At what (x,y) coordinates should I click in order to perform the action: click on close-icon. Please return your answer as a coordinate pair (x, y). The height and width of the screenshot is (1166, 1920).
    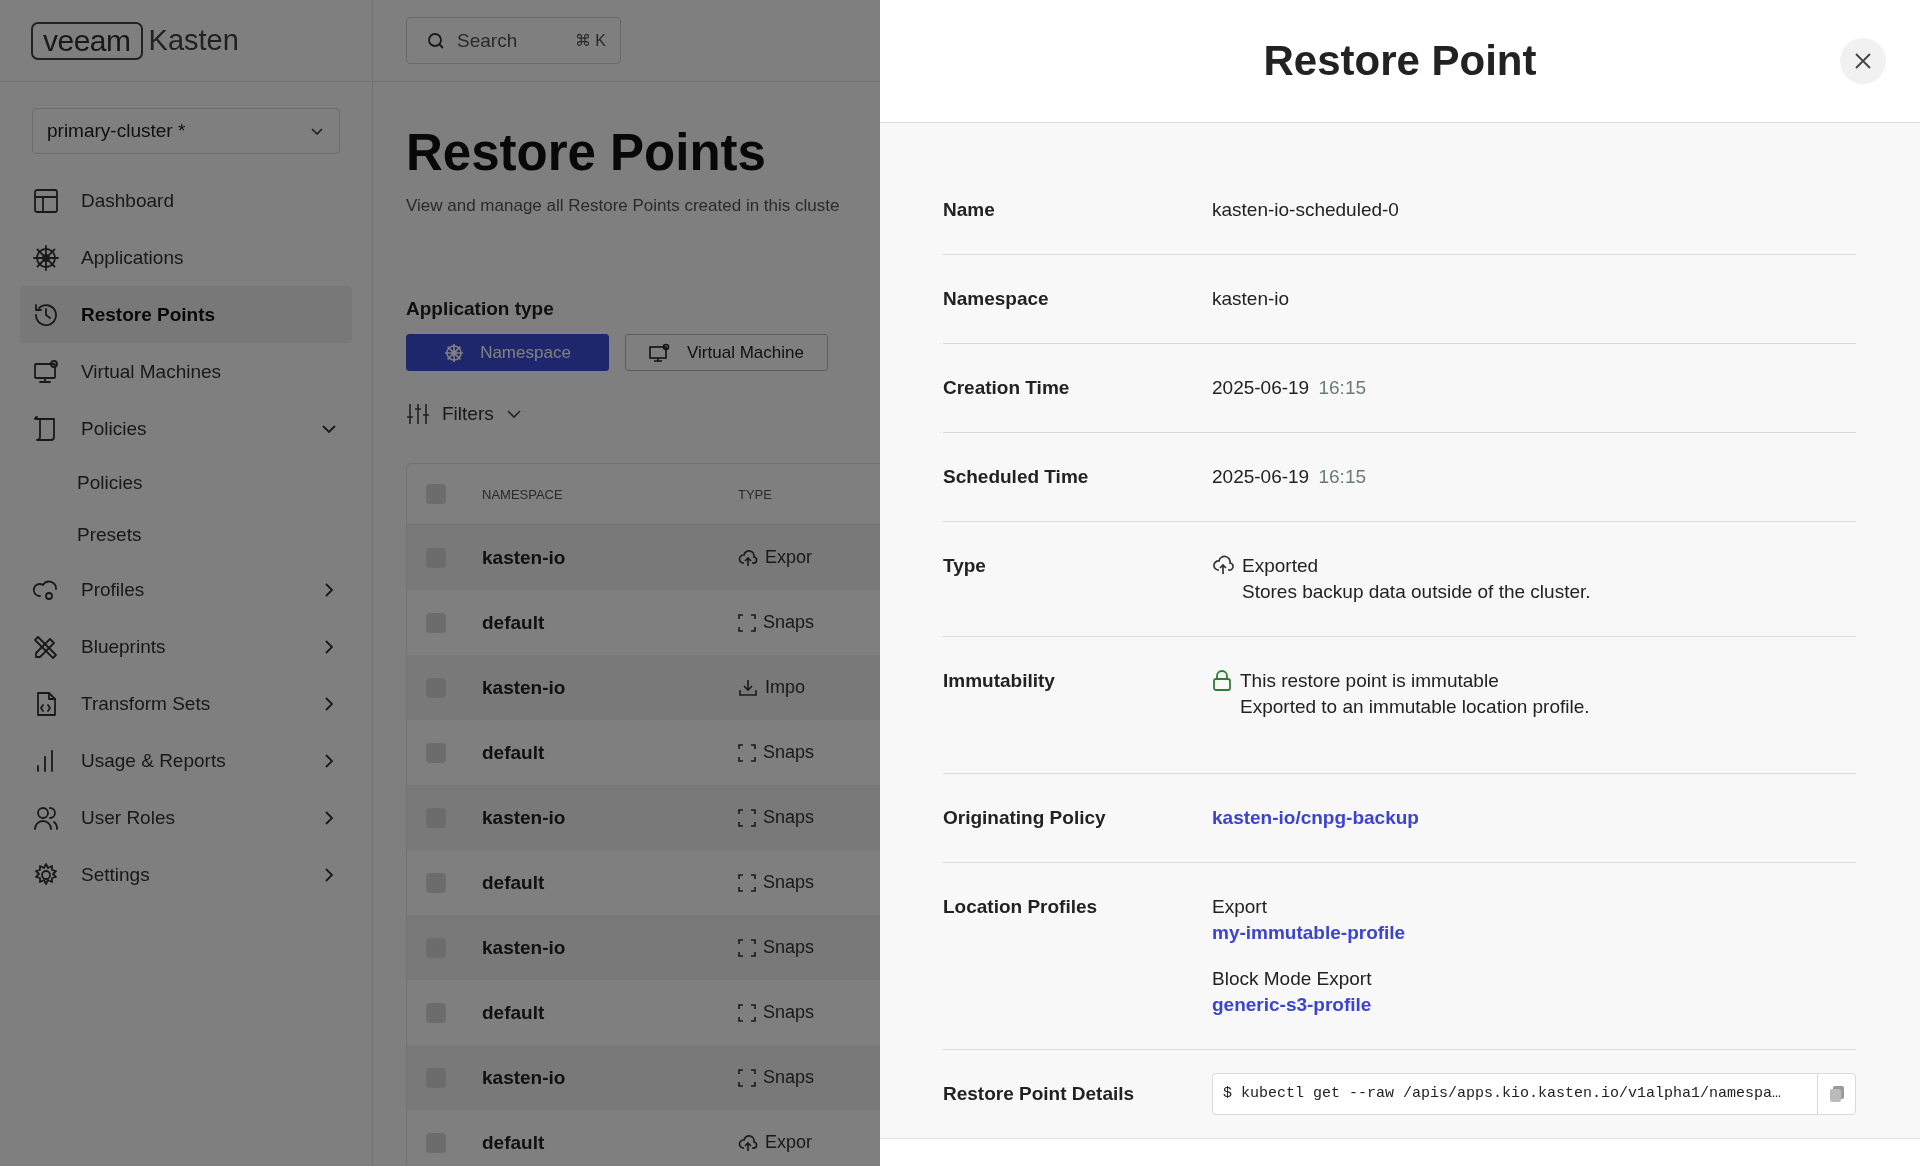
    Looking at the image, I should click on (1863, 61).